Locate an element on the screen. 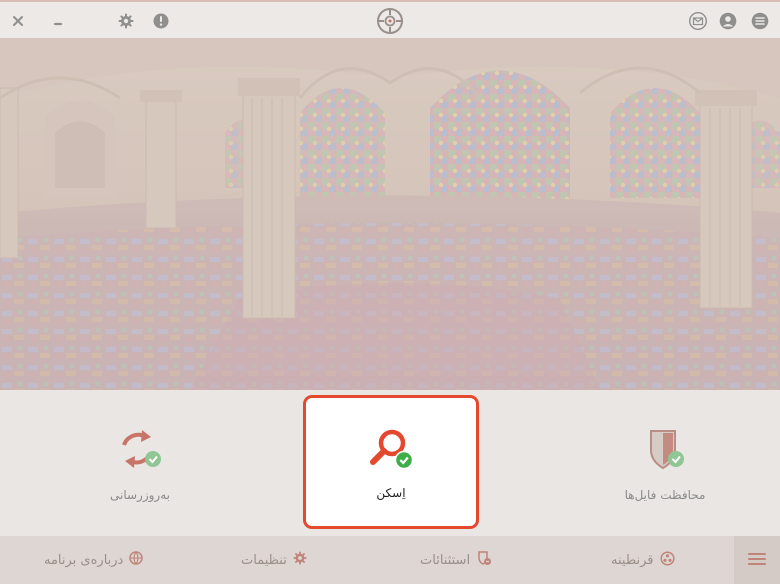 The height and width of the screenshot is (584, 780). nav-settings-label: تنظیمات is located at coordinates (264, 560).